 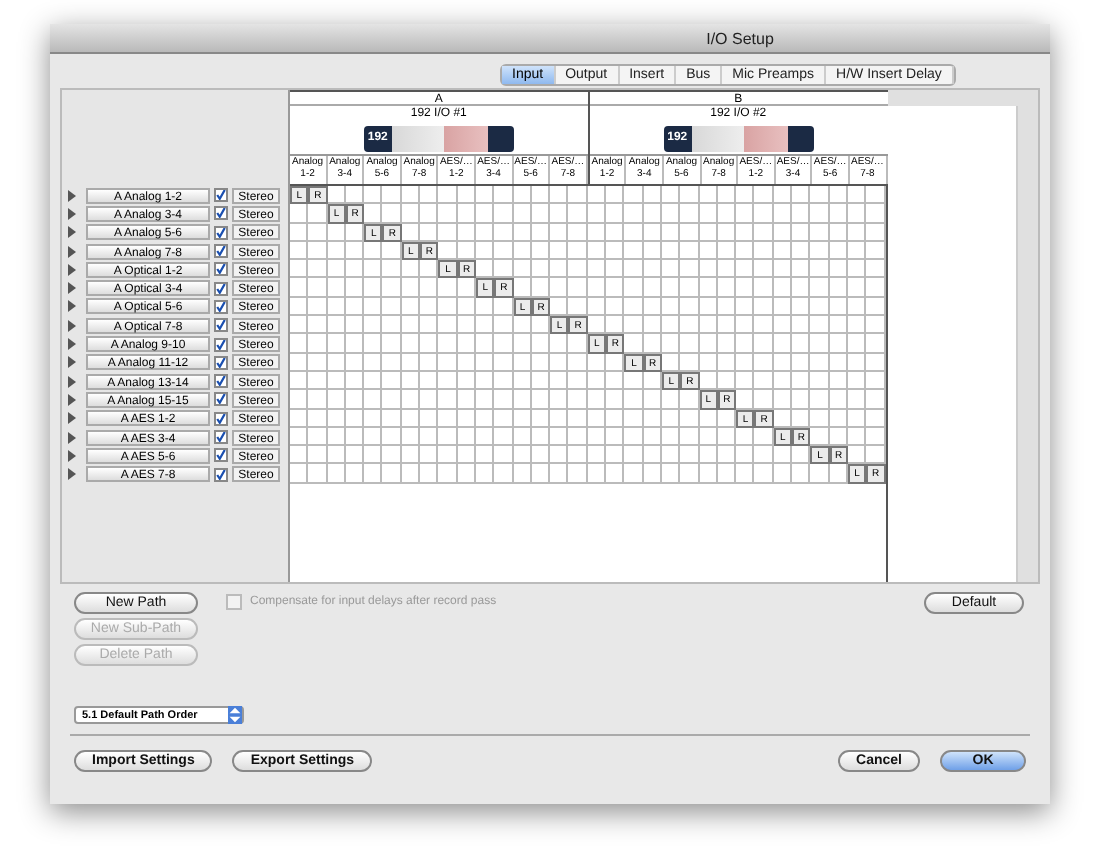 What do you see at coordinates (740, 38) in the screenshot?
I see `window-title: I/O Setup` at bounding box center [740, 38].